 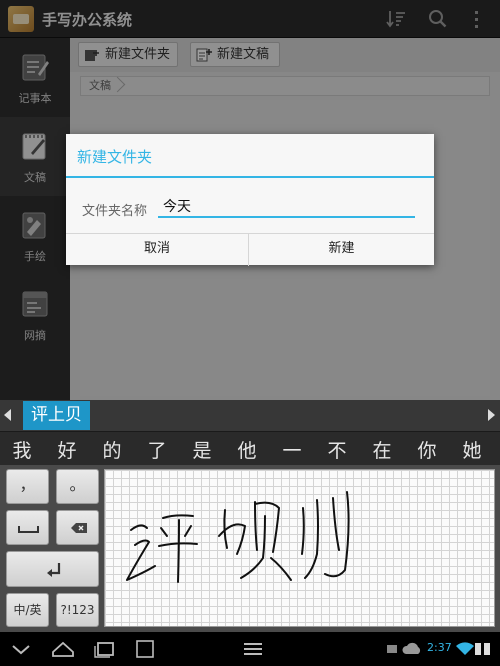 I want to click on comma-key: ，, so click(x=27, y=486).